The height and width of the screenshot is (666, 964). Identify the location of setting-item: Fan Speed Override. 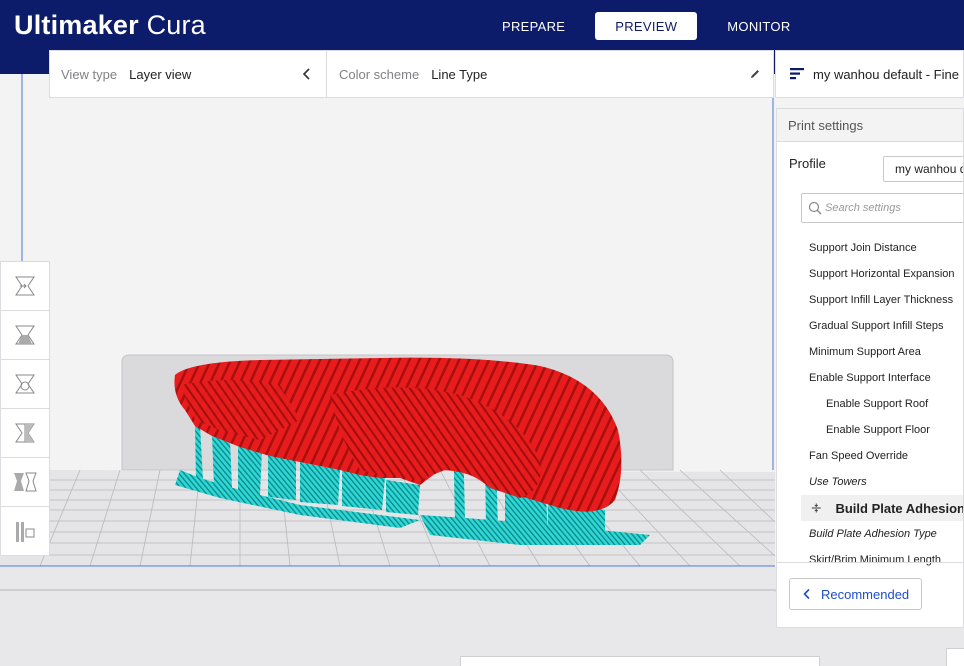
(870, 456).